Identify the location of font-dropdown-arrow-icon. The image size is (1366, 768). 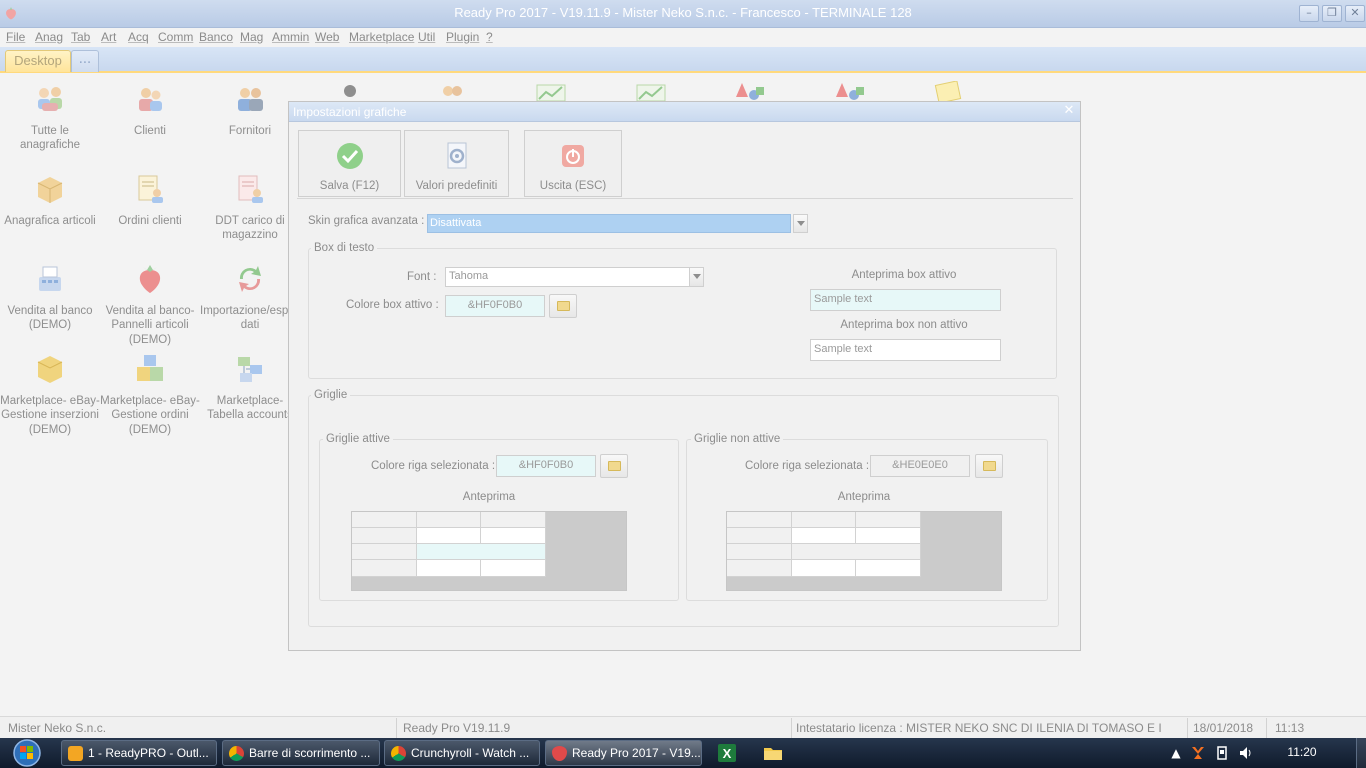
(696, 277).